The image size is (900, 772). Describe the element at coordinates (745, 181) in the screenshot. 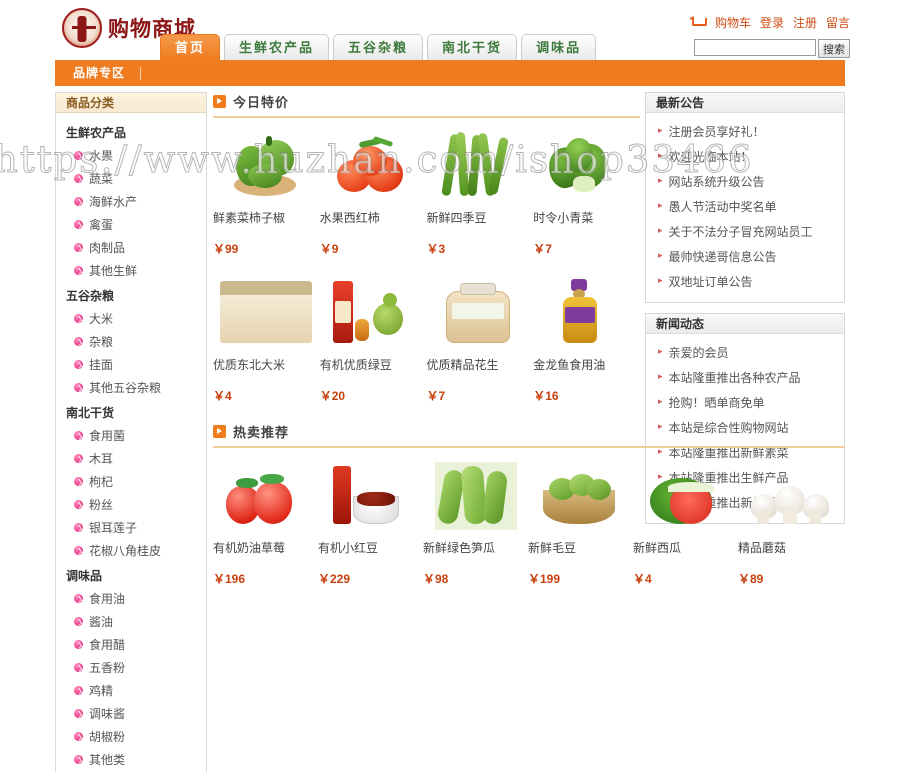

I see `list-item: ▸ 网站系统升级公告` at that location.